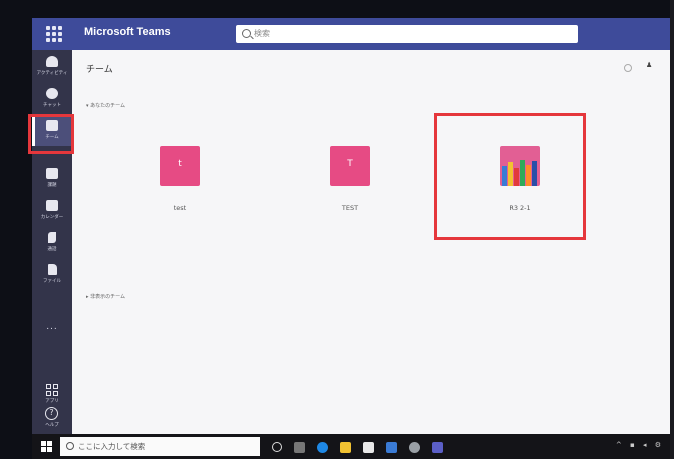 This screenshot has width=674, height=459. I want to click on rail-item-activity: アクティビティ, so click(52, 66).